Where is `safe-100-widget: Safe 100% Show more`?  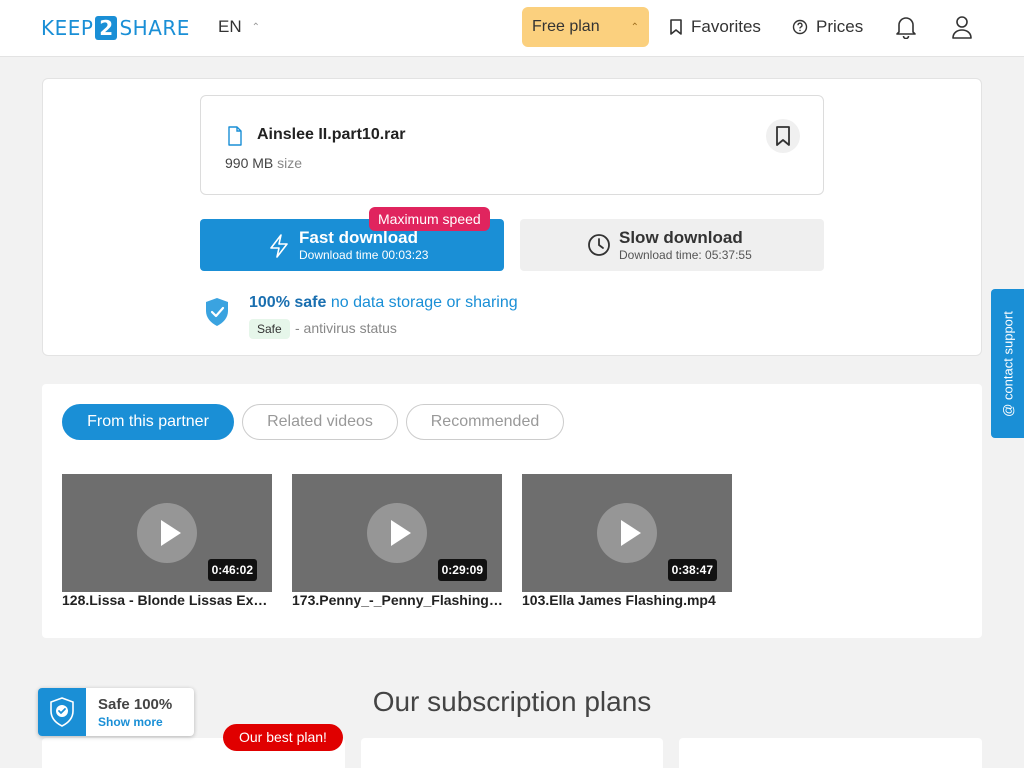 safe-100-widget: Safe 100% Show more is located at coordinates (116, 712).